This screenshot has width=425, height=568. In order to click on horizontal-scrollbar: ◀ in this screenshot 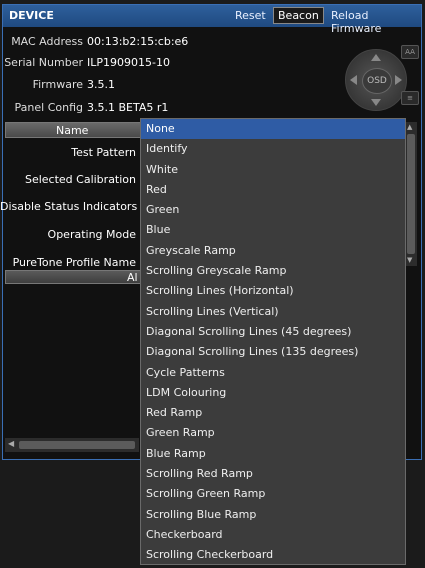, I will do `click(72, 445)`.